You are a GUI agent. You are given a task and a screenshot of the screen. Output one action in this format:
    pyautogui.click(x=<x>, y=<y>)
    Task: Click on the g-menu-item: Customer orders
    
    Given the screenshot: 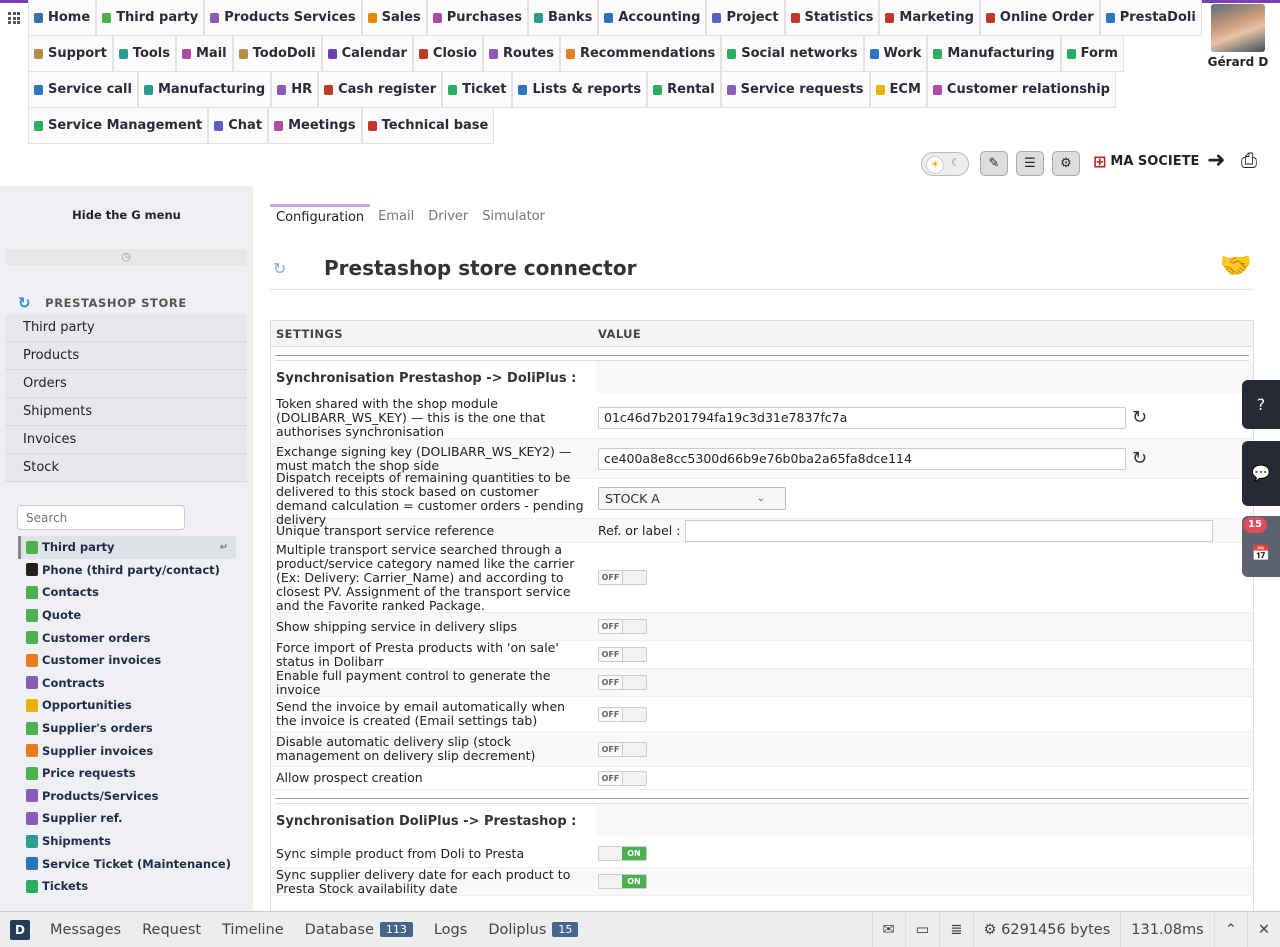 What is the action you would take?
    pyautogui.click(x=127, y=637)
    